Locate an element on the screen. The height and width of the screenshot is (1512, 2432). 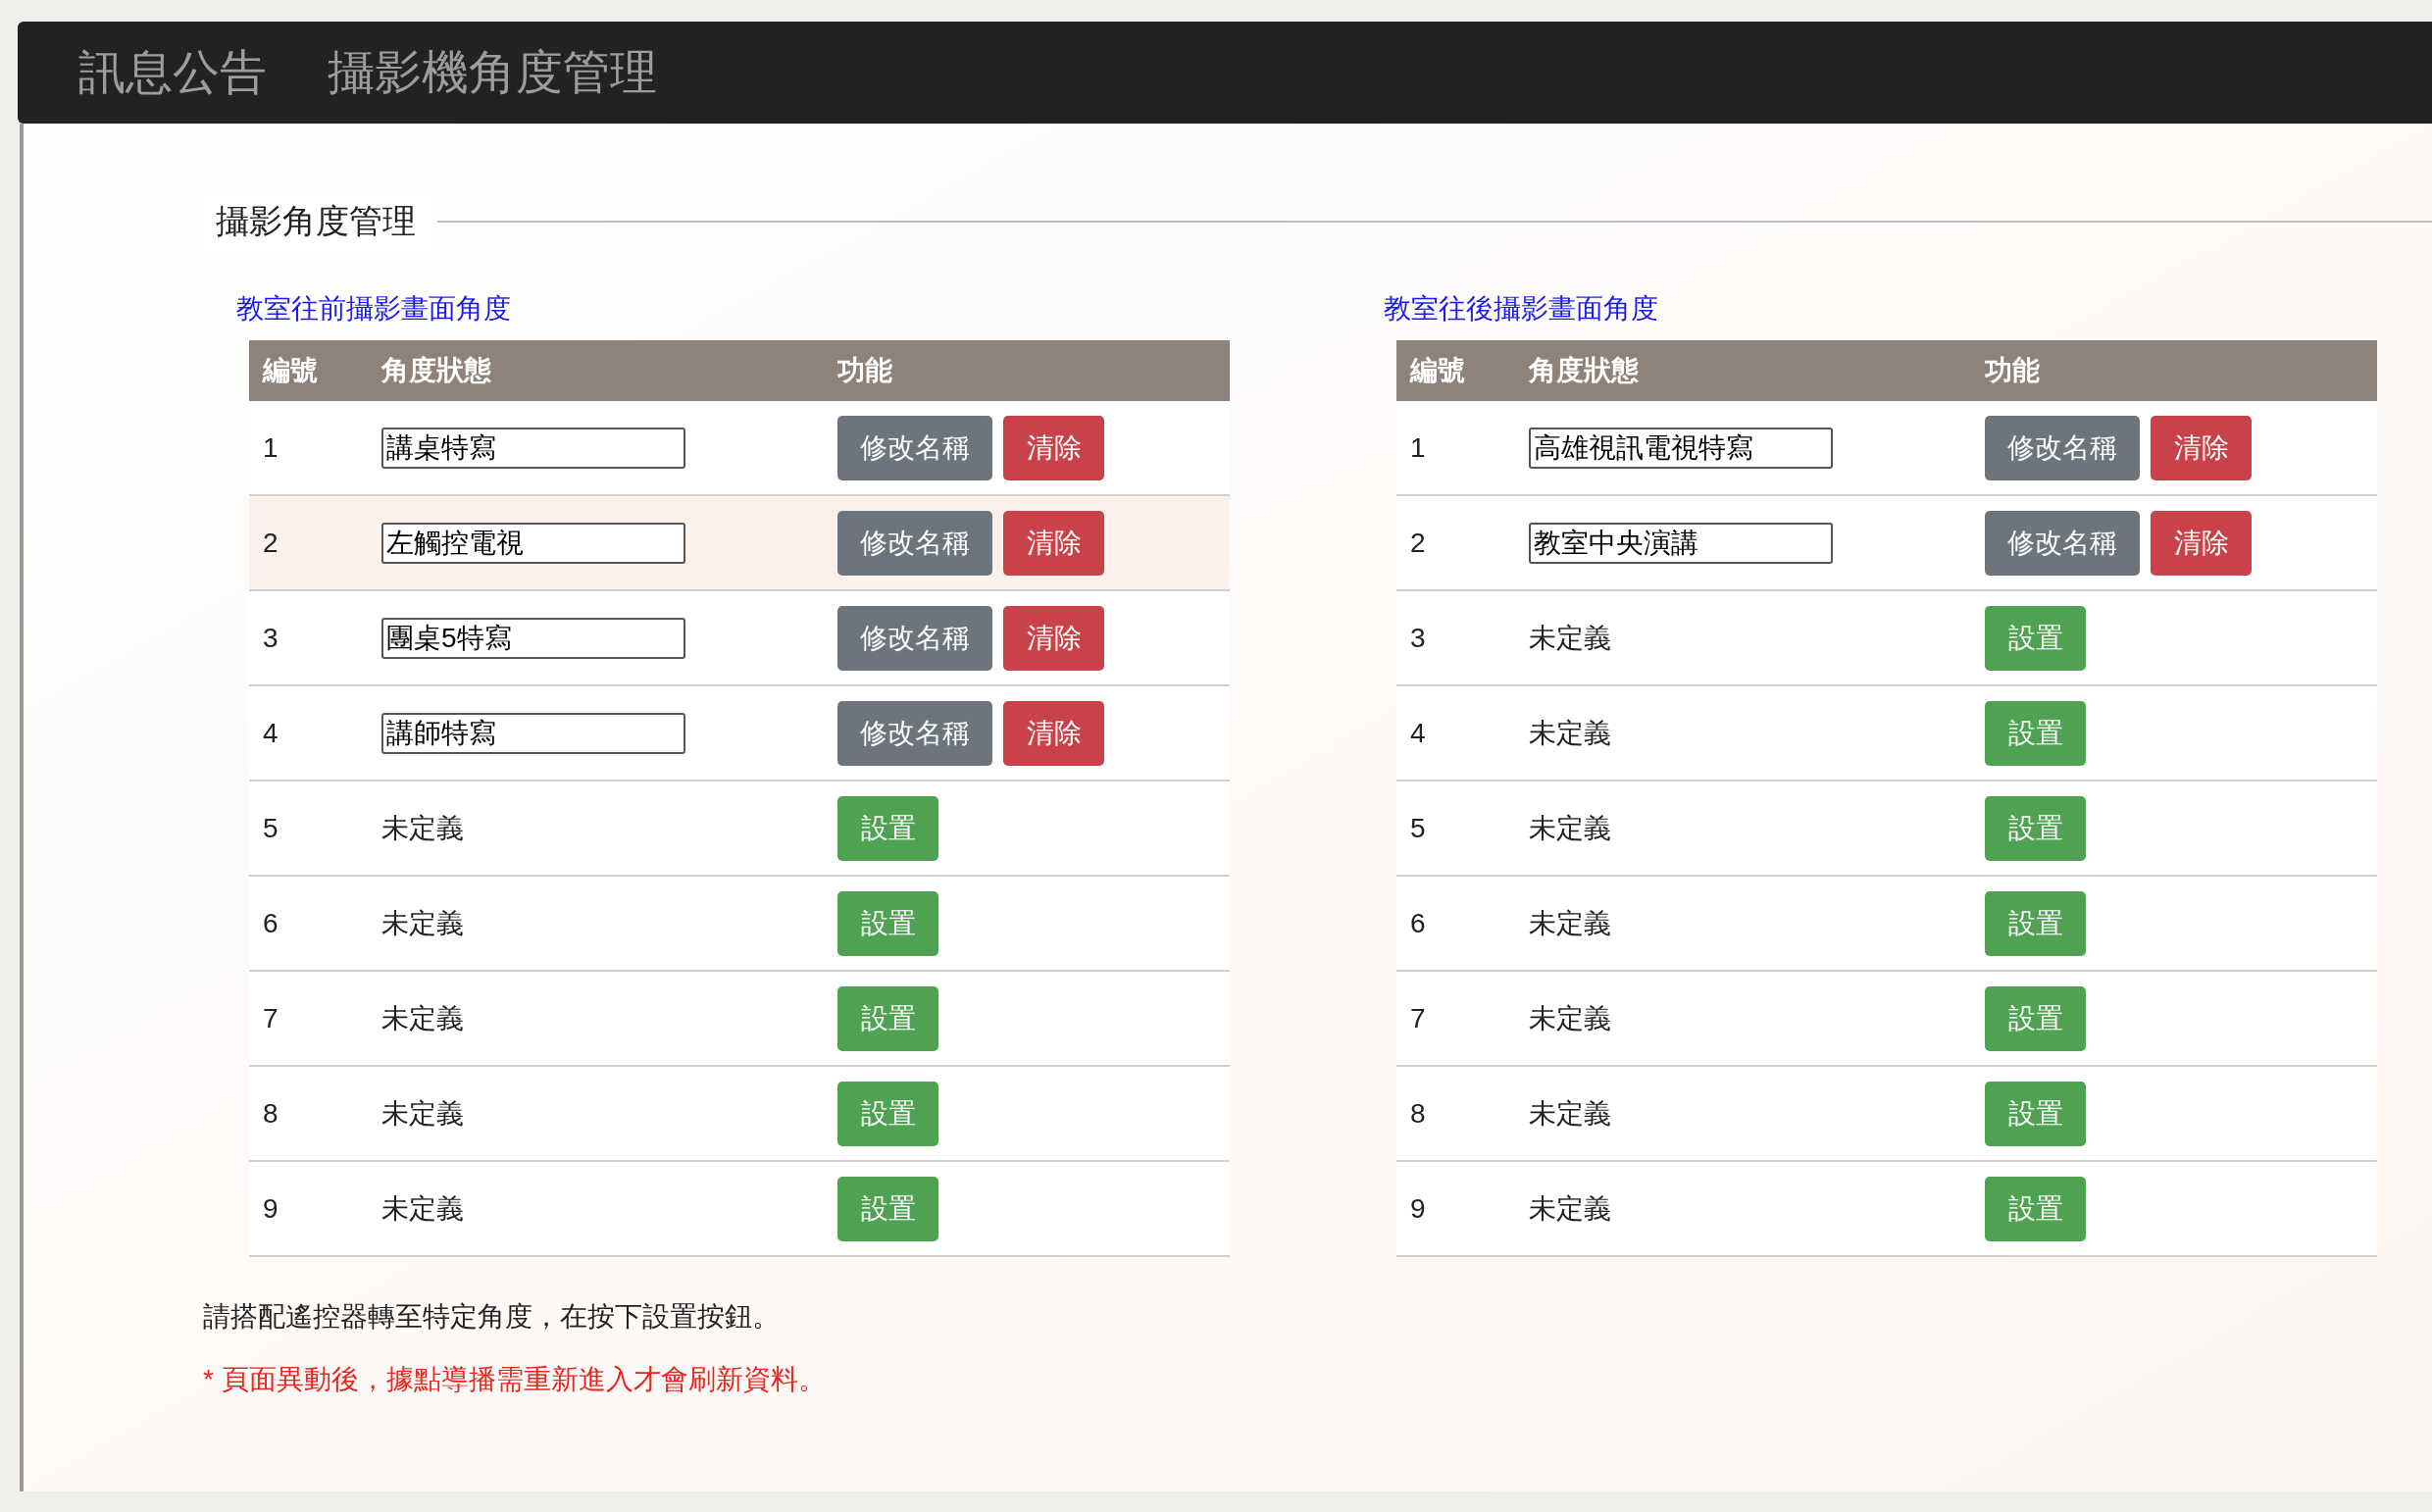
name-input: 教室中央演講 is located at coordinates (1681, 543).